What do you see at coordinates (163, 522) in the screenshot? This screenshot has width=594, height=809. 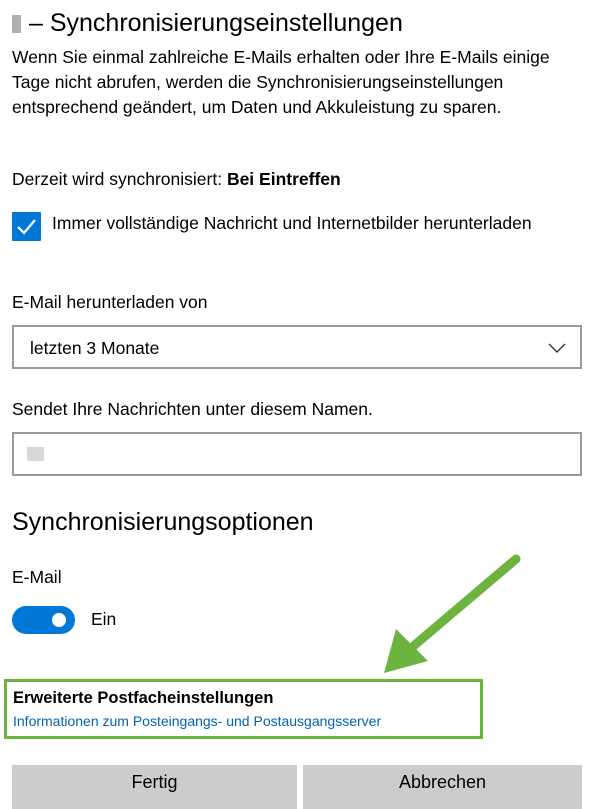 I see `sync-options-heading: Synchronisierungsoptionen` at bounding box center [163, 522].